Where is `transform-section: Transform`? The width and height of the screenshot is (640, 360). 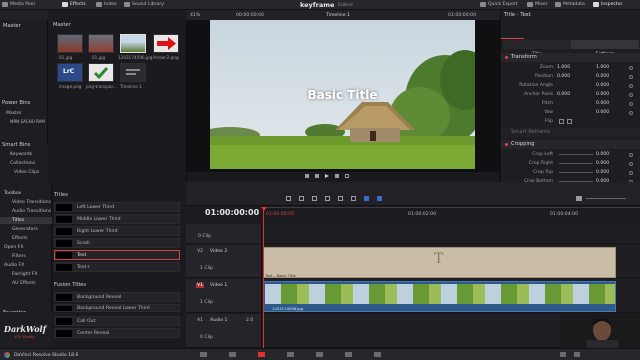 transform-section: Transform is located at coordinates (570, 57).